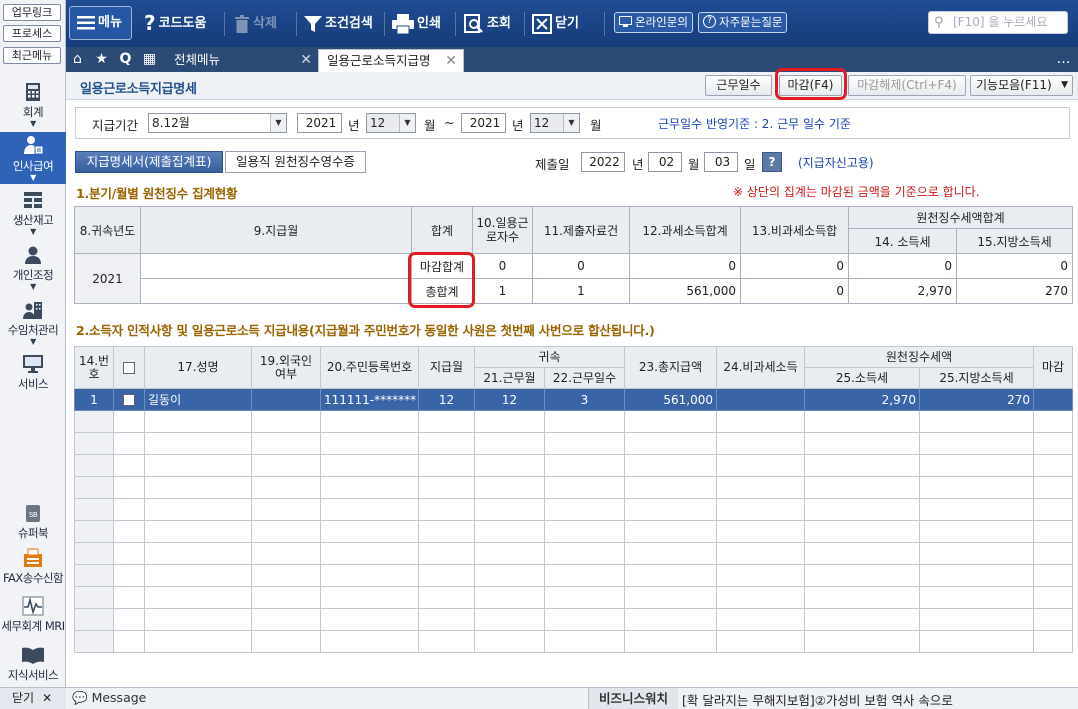  I want to click on process-button: 프로세스, so click(32, 33).